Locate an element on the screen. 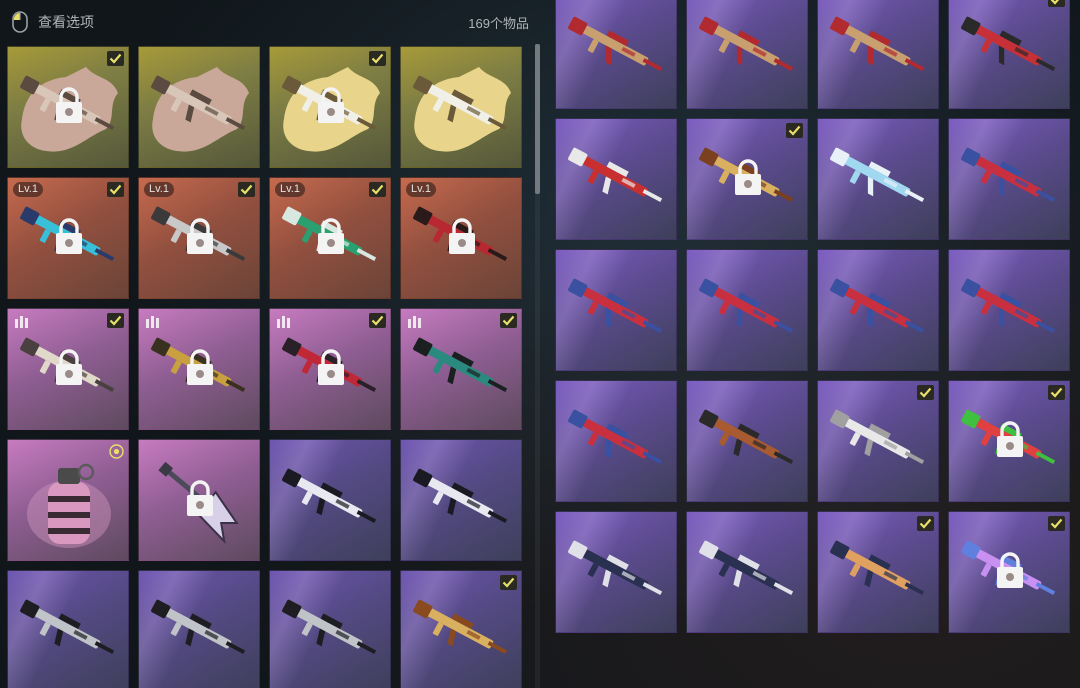 The height and width of the screenshot is (688, 1080). item-count: 169个物品 is located at coordinates (498, 23).